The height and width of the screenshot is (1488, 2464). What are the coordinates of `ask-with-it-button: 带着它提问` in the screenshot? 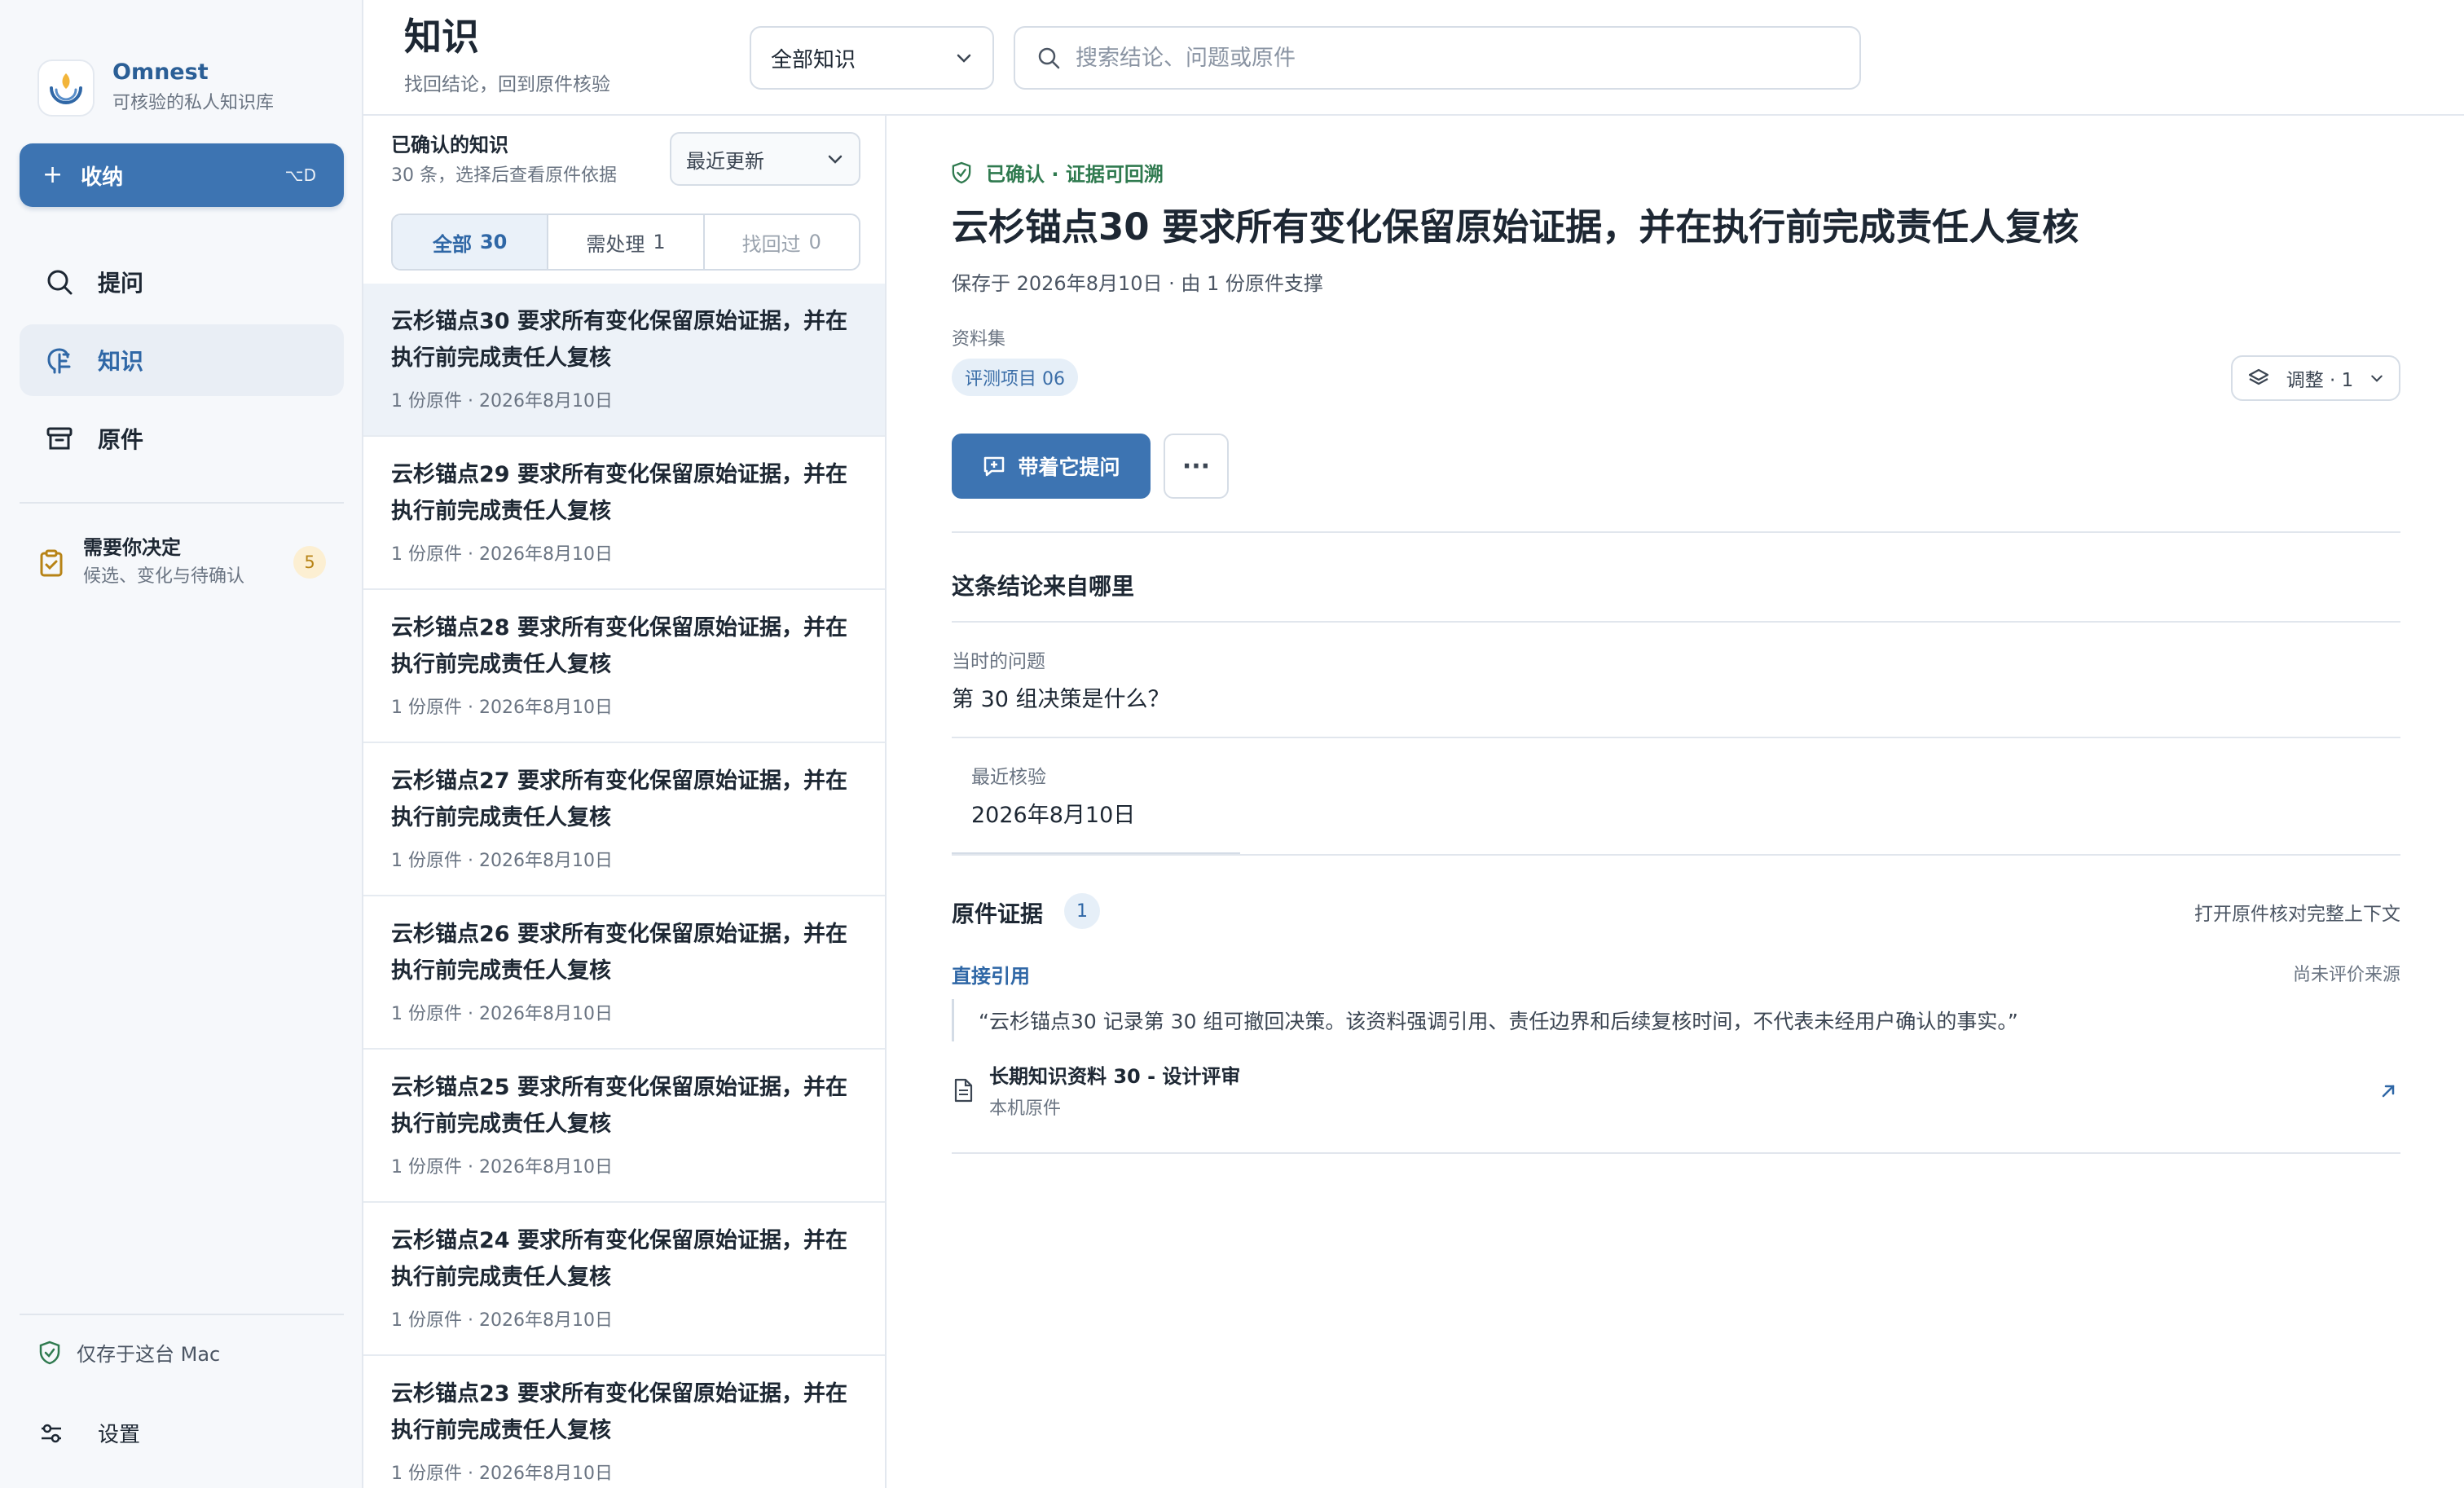 It's located at (1051, 466).